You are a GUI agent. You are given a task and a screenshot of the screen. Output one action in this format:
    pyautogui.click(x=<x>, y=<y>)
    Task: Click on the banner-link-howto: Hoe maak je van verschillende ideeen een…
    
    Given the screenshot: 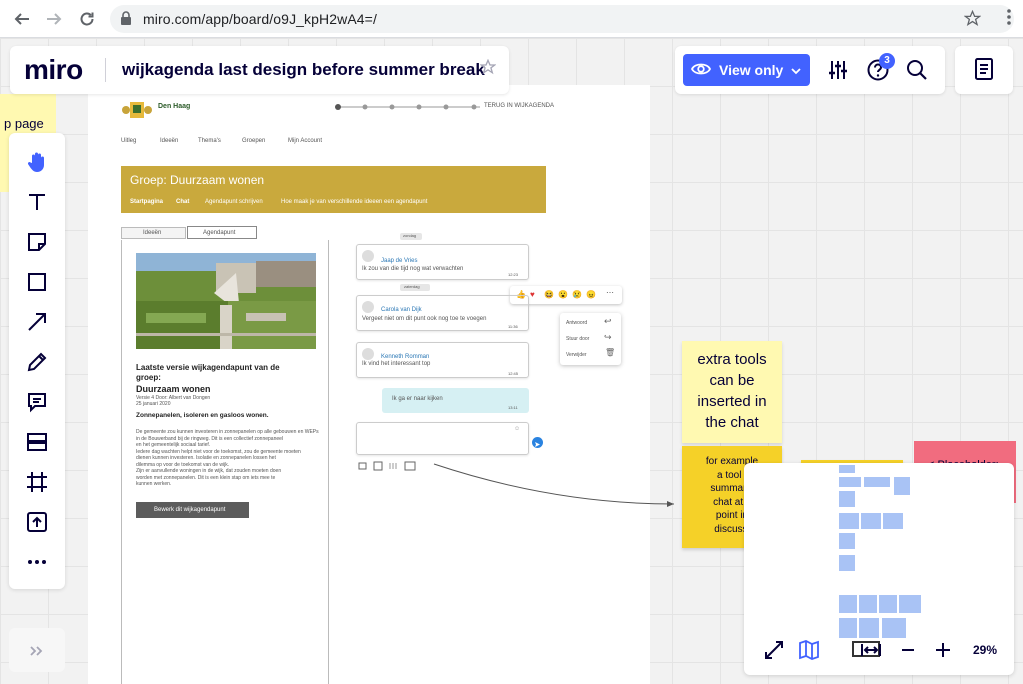 What is the action you would take?
    pyautogui.click(x=354, y=202)
    